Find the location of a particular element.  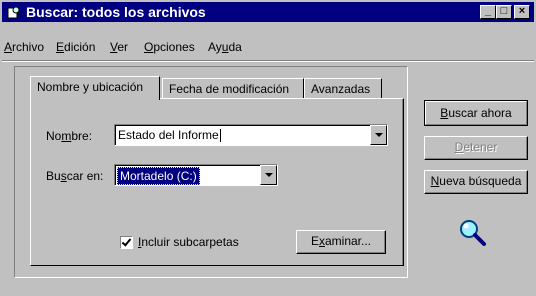

menu-ver: Ver is located at coordinates (119, 47).